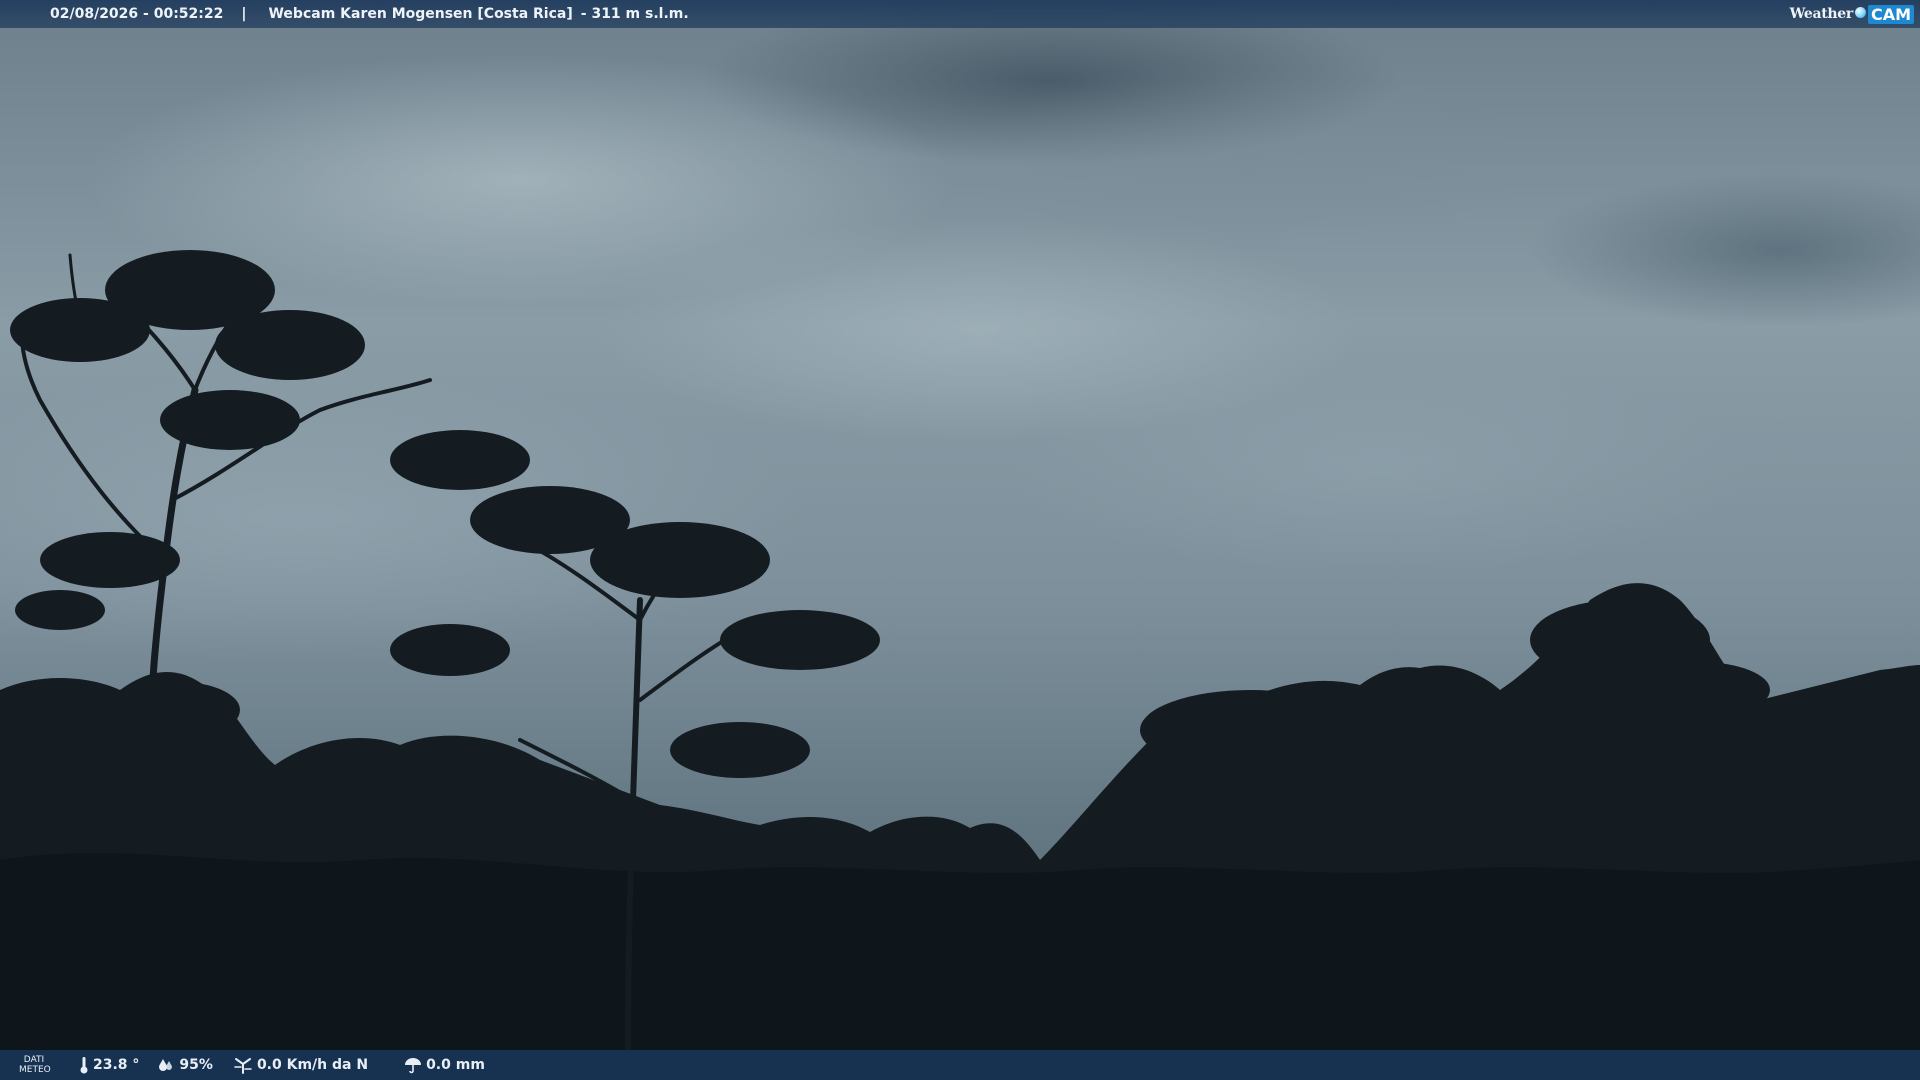  I want to click on thermometer-icon, so click(84, 1065).